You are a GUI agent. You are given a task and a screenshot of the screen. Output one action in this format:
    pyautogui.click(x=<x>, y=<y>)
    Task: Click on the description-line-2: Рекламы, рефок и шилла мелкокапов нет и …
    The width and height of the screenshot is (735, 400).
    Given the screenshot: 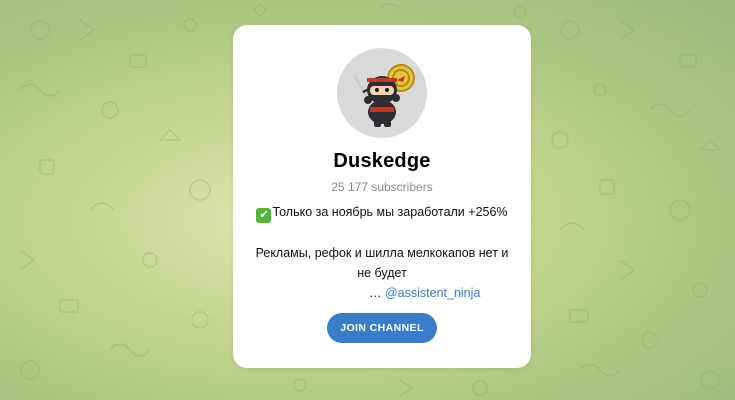 What is the action you would take?
    pyautogui.click(x=382, y=263)
    